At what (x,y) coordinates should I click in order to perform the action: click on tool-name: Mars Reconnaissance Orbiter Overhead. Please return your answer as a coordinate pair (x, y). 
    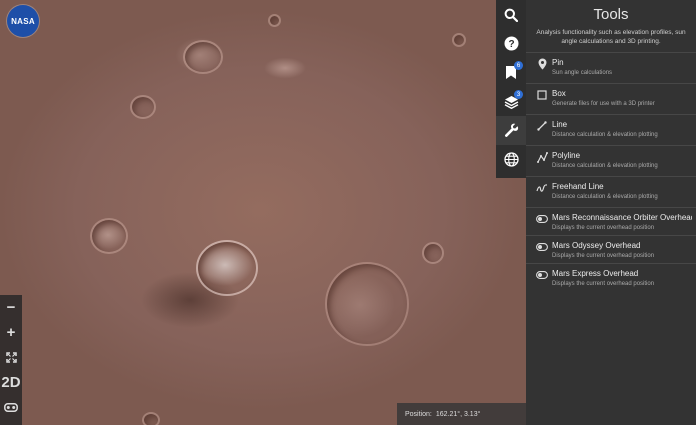
    Looking at the image, I should click on (622, 217).